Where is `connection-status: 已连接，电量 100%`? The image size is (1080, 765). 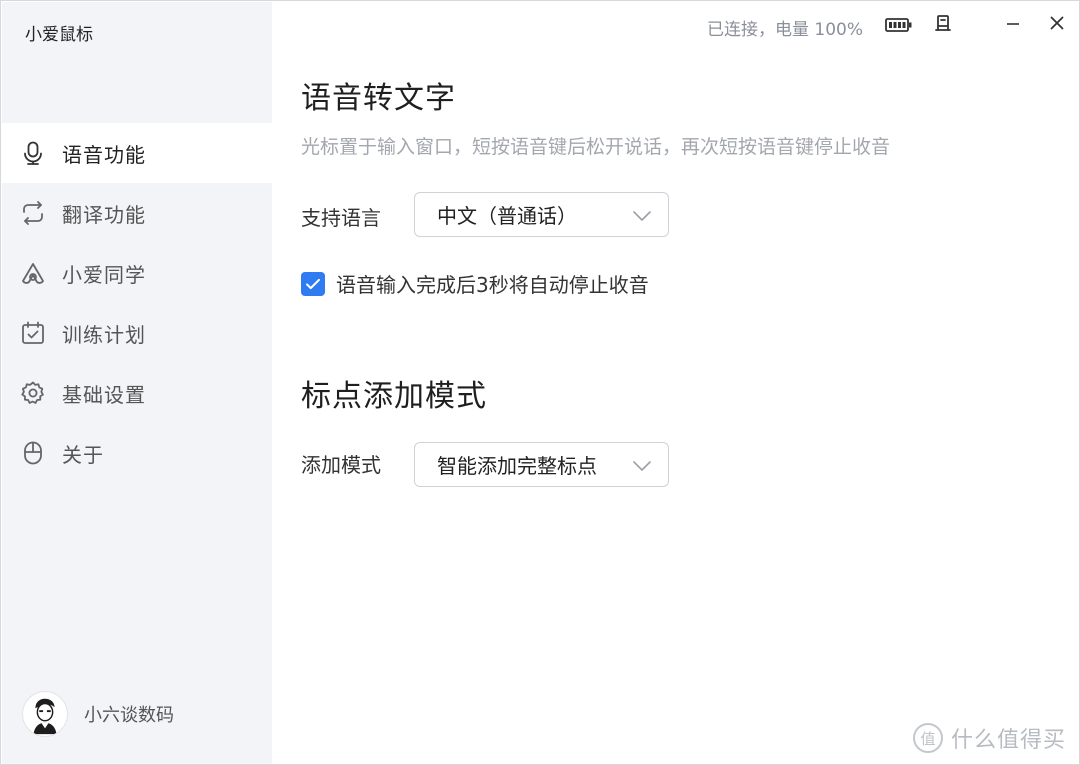 connection-status: 已连接，电量 100% is located at coordinates (785, 30).